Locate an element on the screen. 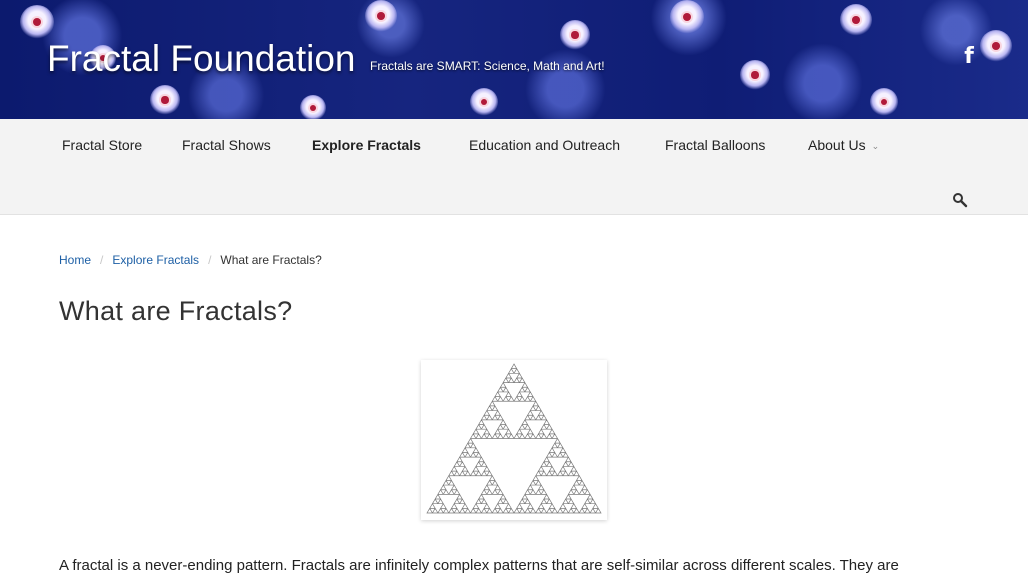 This screenshot has height=578, width=1028. nav-item-fractal-store: Fractal Store is located at coordinates (102, 145).